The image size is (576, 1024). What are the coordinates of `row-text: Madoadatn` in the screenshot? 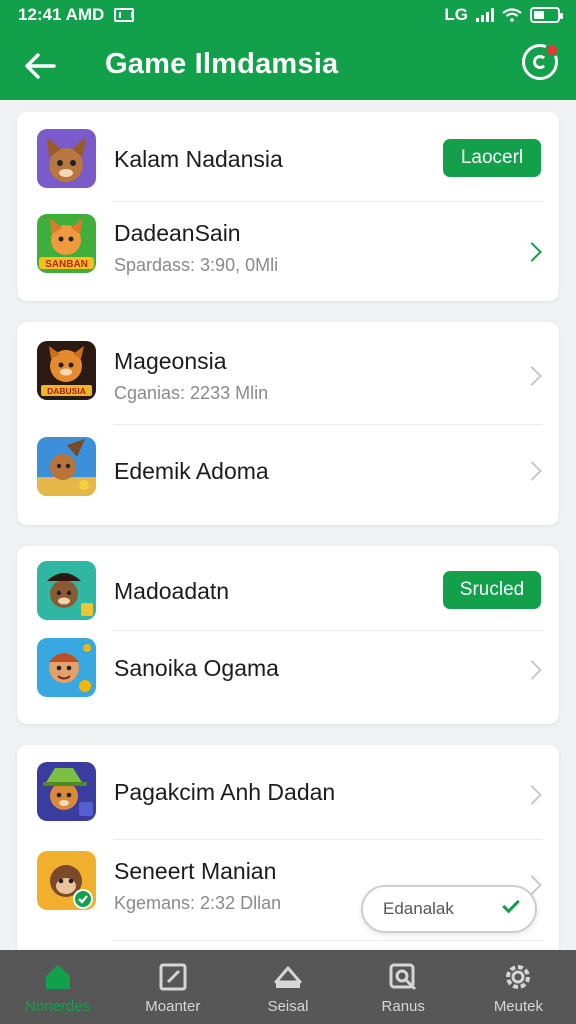 It's located at (171, 591).